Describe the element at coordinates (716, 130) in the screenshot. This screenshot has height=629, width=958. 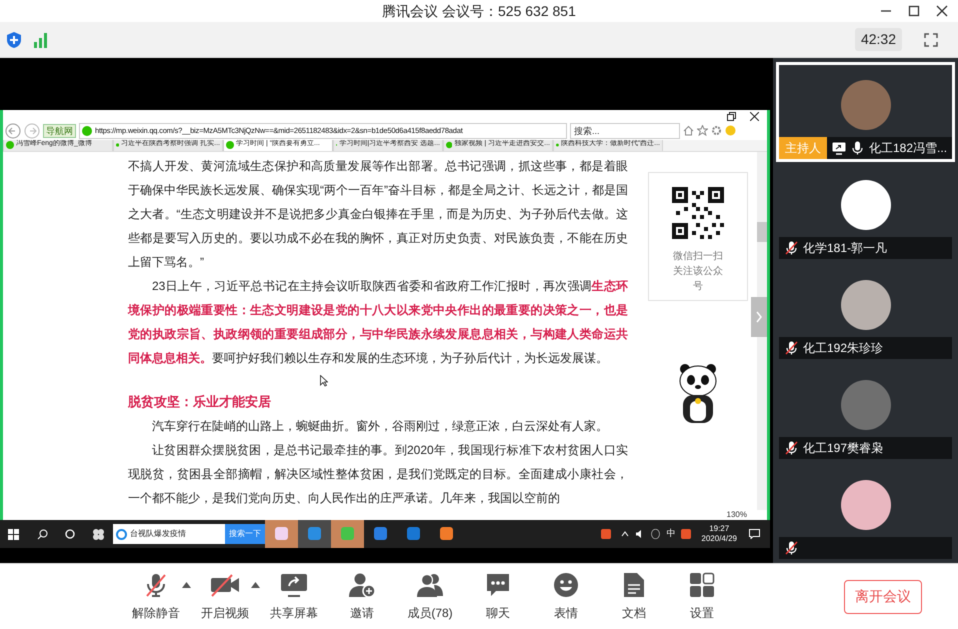
I see `settings-icon` at that location.